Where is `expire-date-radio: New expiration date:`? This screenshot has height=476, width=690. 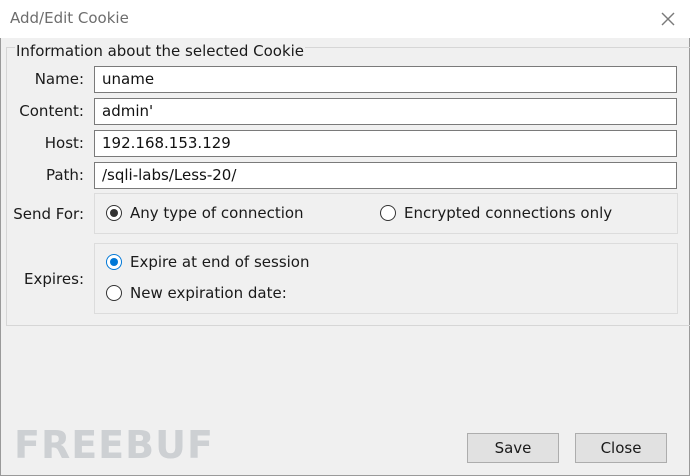 expire-date-radio: New expiration date: is located at coordinates (196, 293).